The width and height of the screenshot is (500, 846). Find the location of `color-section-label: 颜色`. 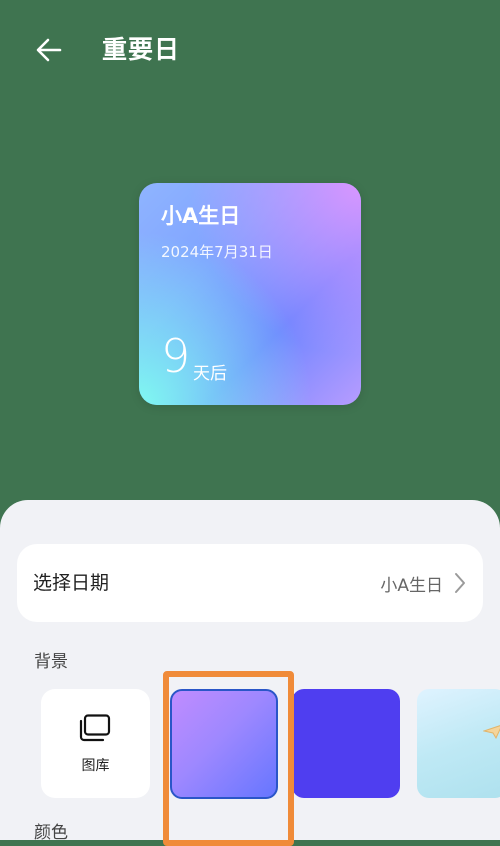

color-section-label: 颜色 is located at coordinates (51, 833).